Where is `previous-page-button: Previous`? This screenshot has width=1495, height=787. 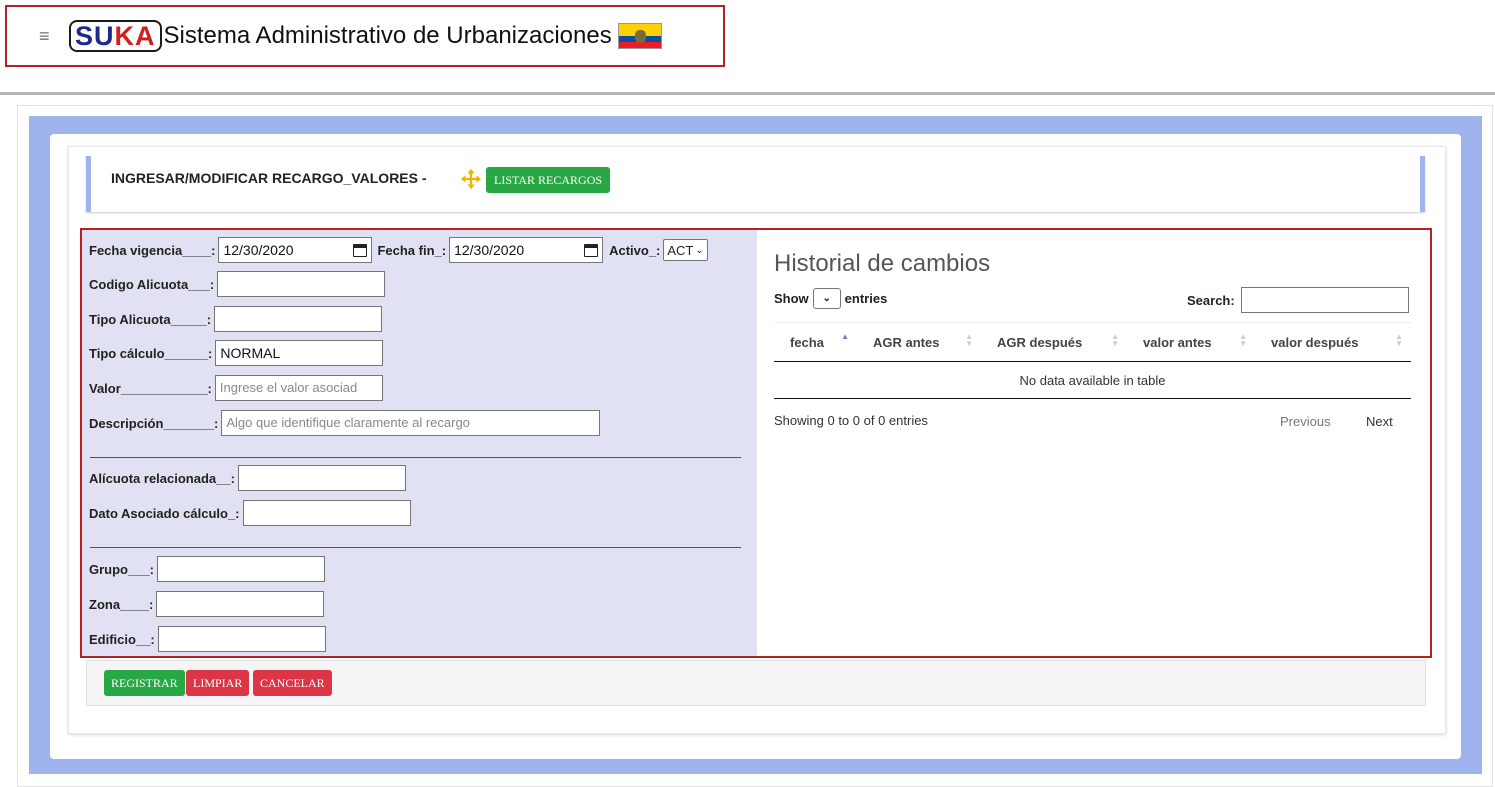 previous-page-button: Previous is located at coordinates (1305, 421).